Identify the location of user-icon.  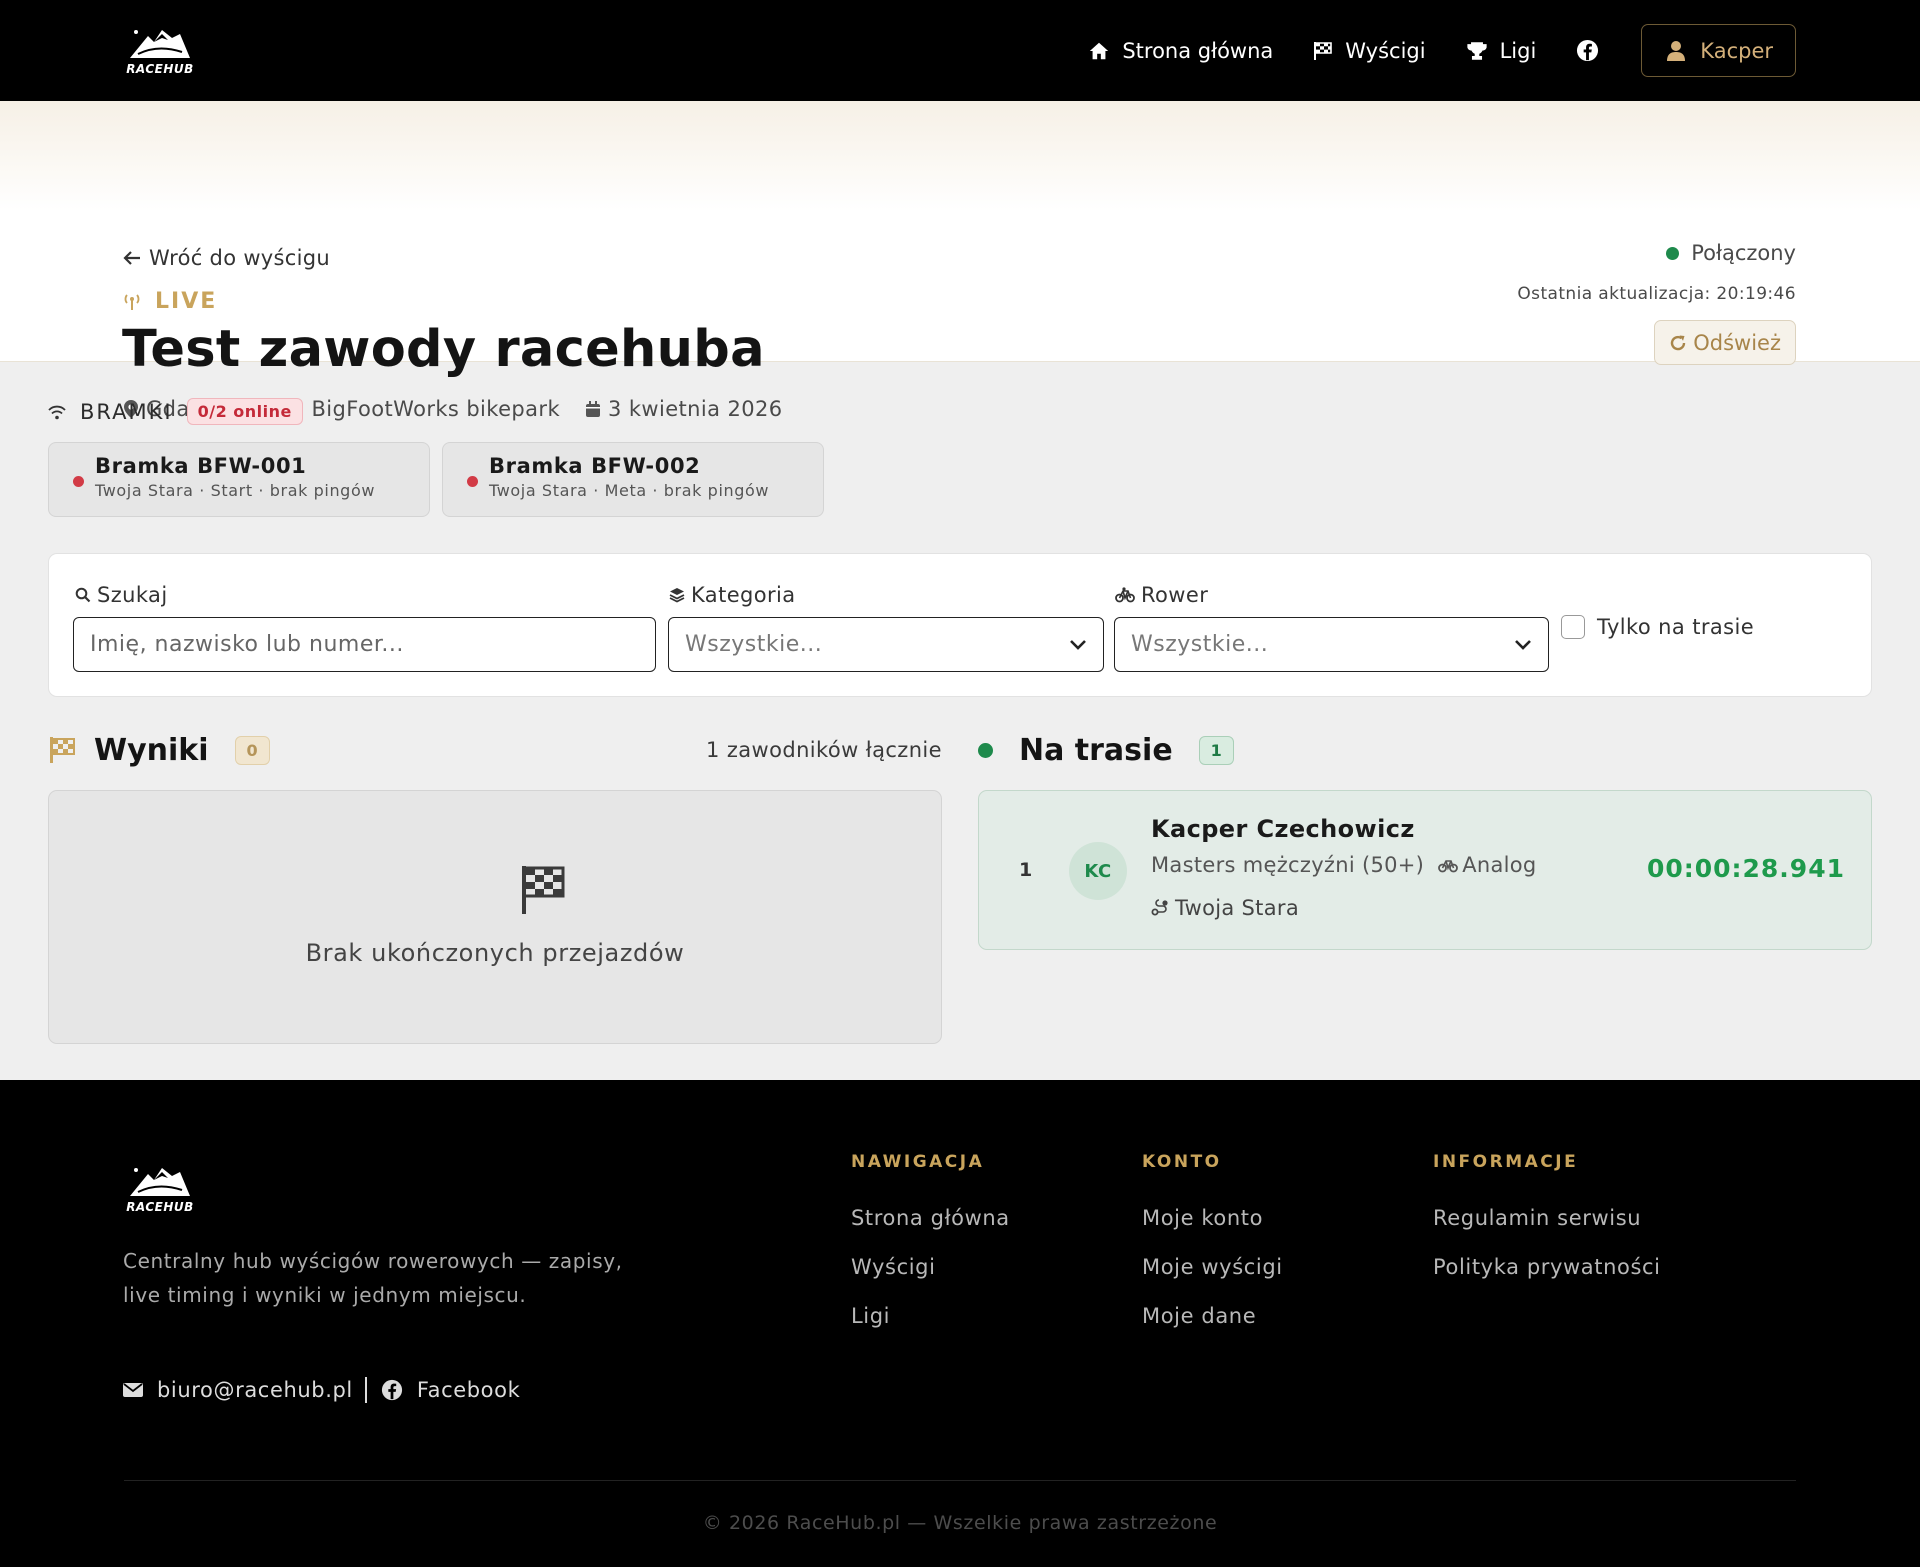
(1676, 50).